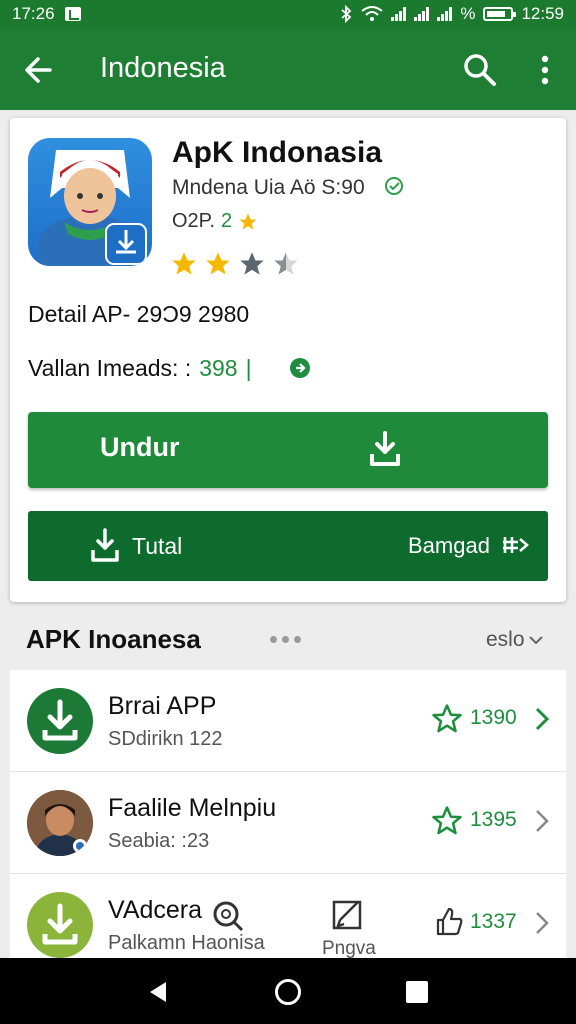 This screenshot has height=1024, width=576. I want to click on nav-back-icon, so click(158, 992).